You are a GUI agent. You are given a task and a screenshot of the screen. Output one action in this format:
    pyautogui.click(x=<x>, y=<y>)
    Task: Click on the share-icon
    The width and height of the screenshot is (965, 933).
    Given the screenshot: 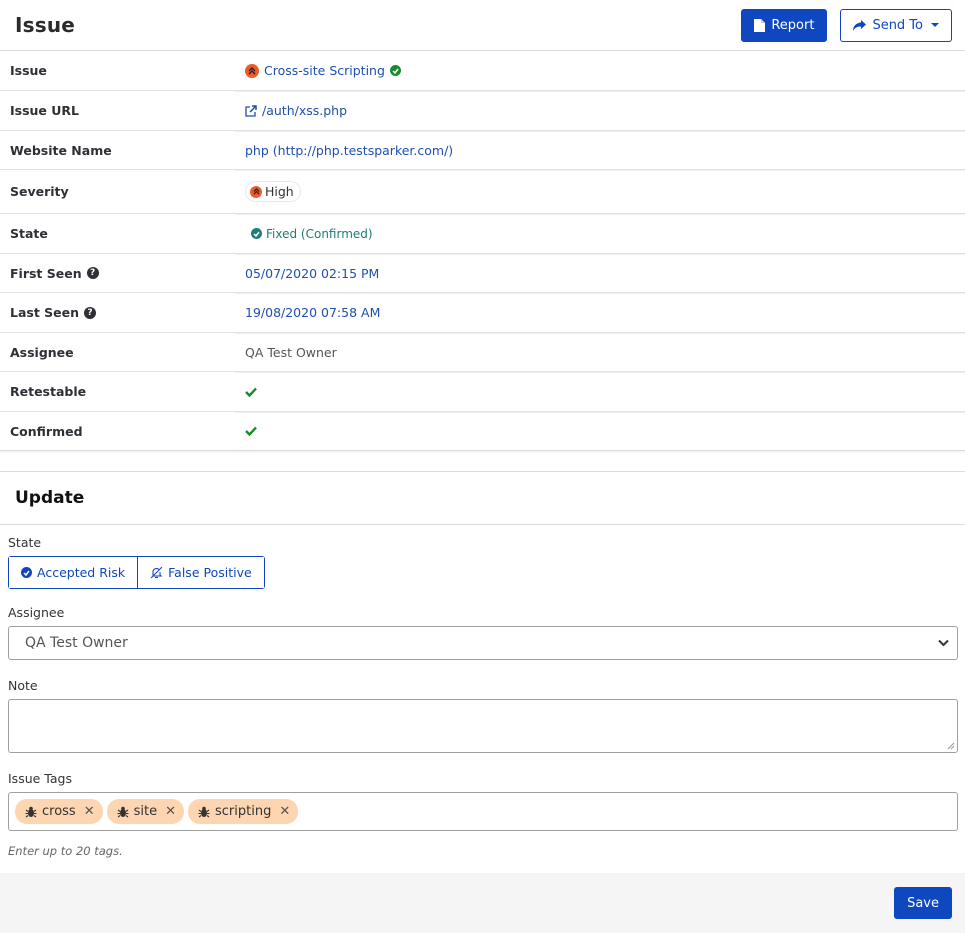 What is the action you would take?
    pyautogui.click(x=860, y=25)
    